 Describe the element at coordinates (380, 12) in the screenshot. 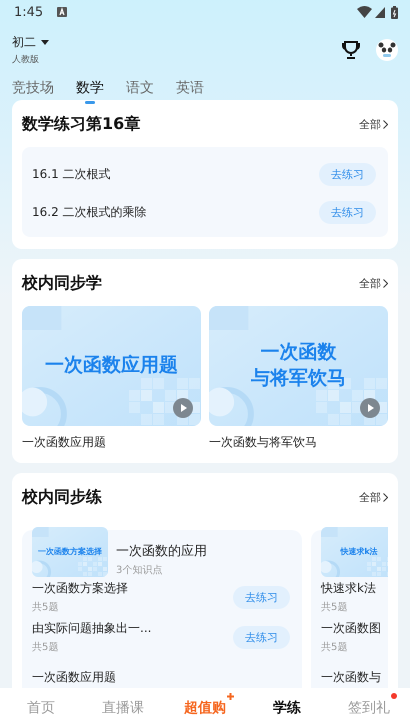

I see `signal-icon` at that location.